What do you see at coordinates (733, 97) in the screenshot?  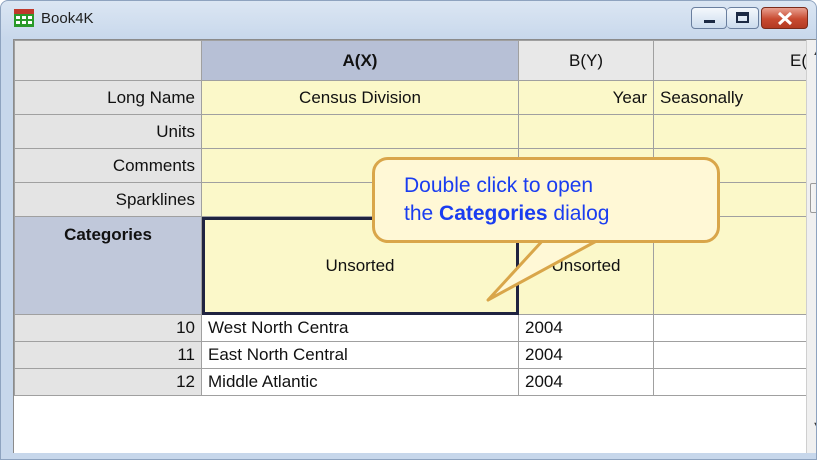 I see `cell-long-name-e: Seasonally` at bounding box center [733, 97].